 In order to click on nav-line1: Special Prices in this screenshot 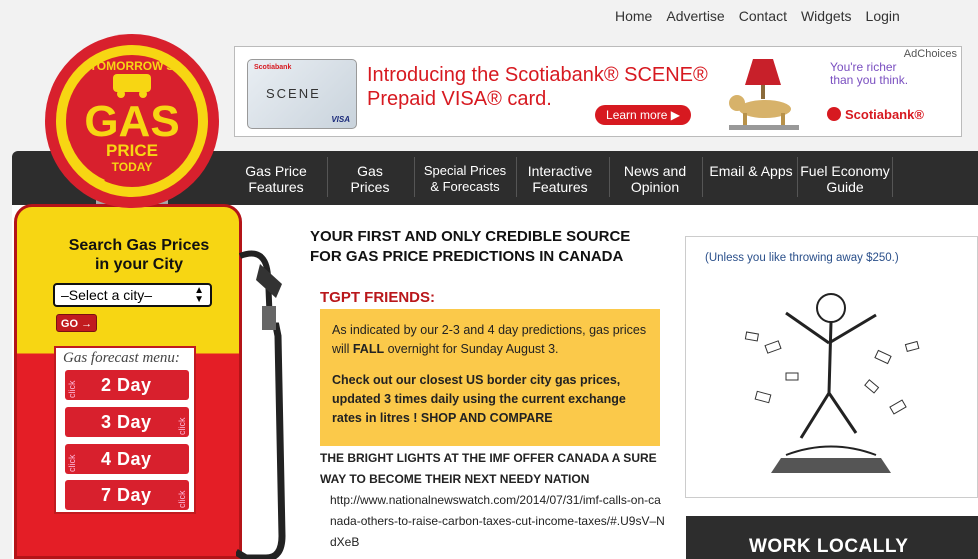, I will do `click(465, 170)`.